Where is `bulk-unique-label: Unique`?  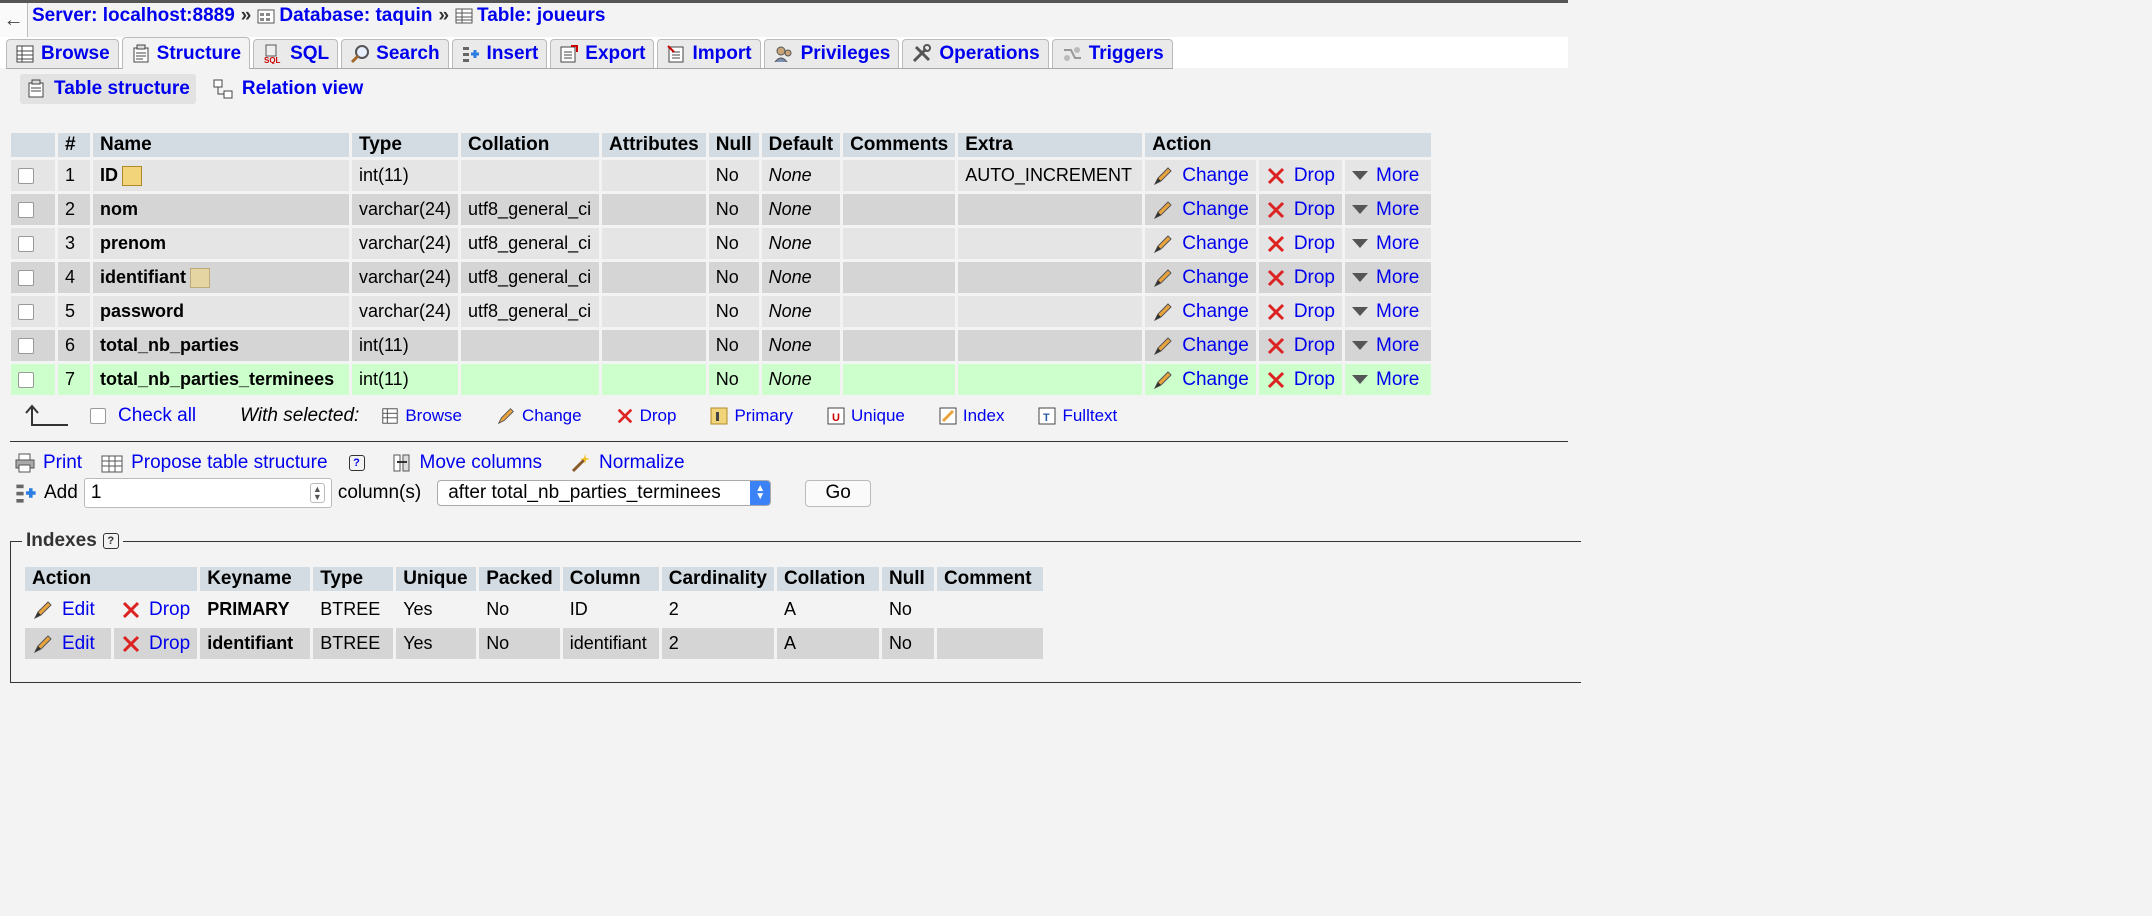
bulk-unique-label: Unique is located at coordinates (878, 416).